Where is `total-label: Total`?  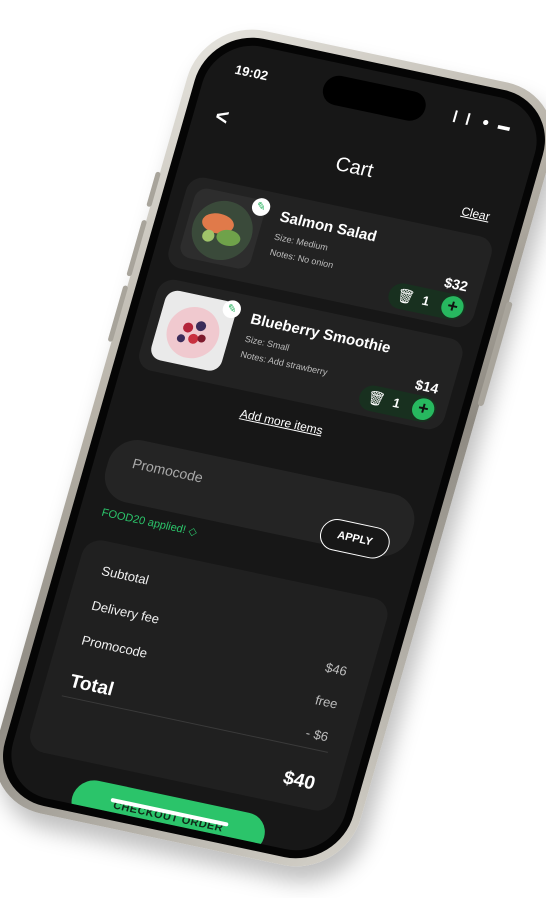
total-label: Total is located at coordinates (92, 686).